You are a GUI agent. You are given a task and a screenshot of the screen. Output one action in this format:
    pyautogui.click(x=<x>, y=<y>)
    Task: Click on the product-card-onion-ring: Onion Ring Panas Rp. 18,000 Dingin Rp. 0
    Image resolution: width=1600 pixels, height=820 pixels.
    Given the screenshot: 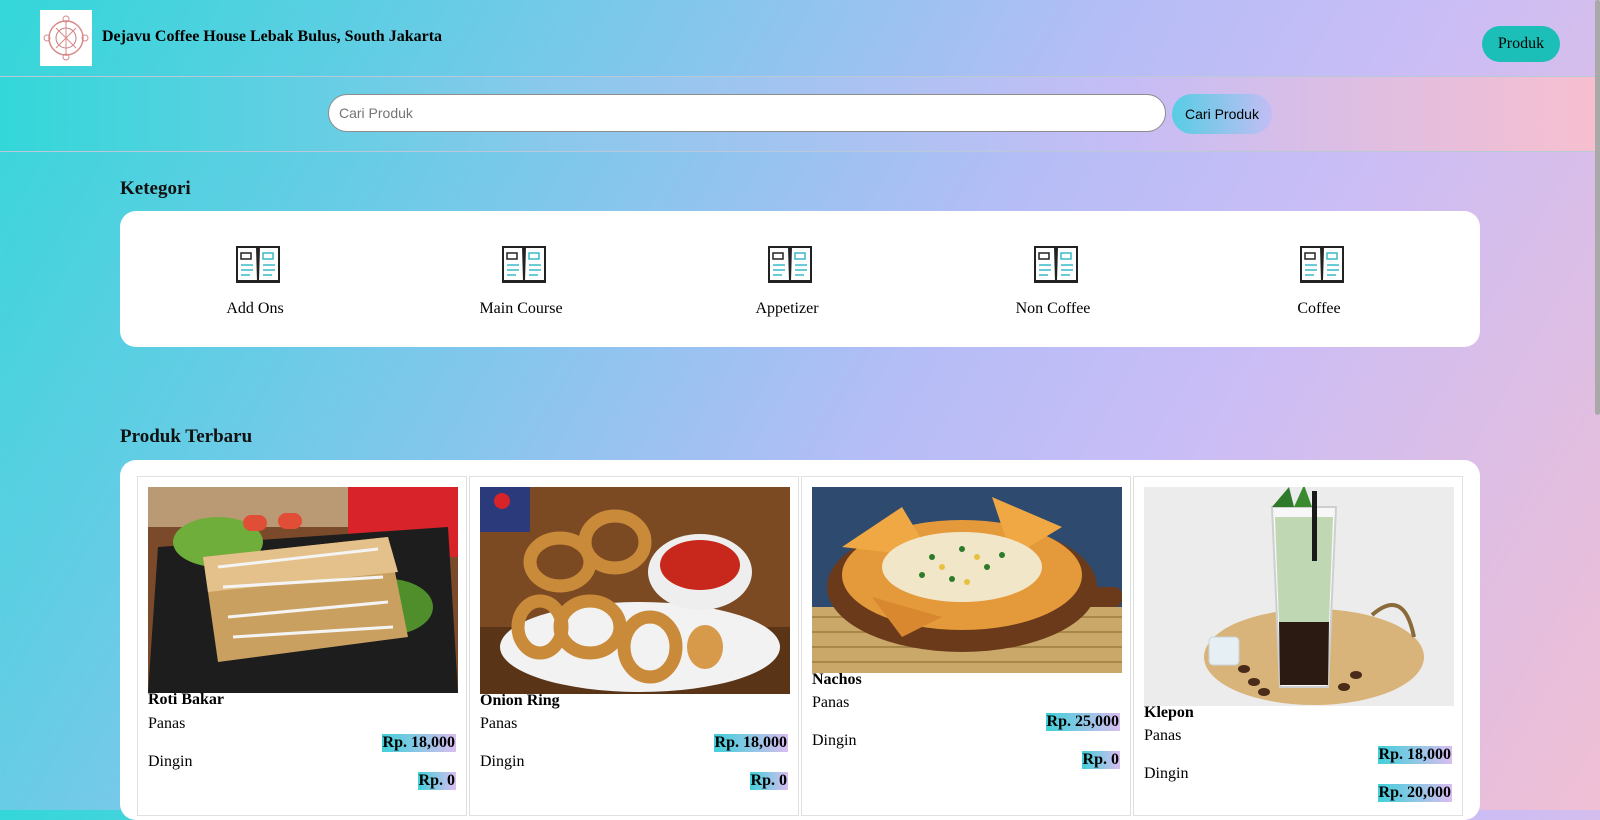 What is the action you would take?
    pyautogui.click(x=634, y=646)
    